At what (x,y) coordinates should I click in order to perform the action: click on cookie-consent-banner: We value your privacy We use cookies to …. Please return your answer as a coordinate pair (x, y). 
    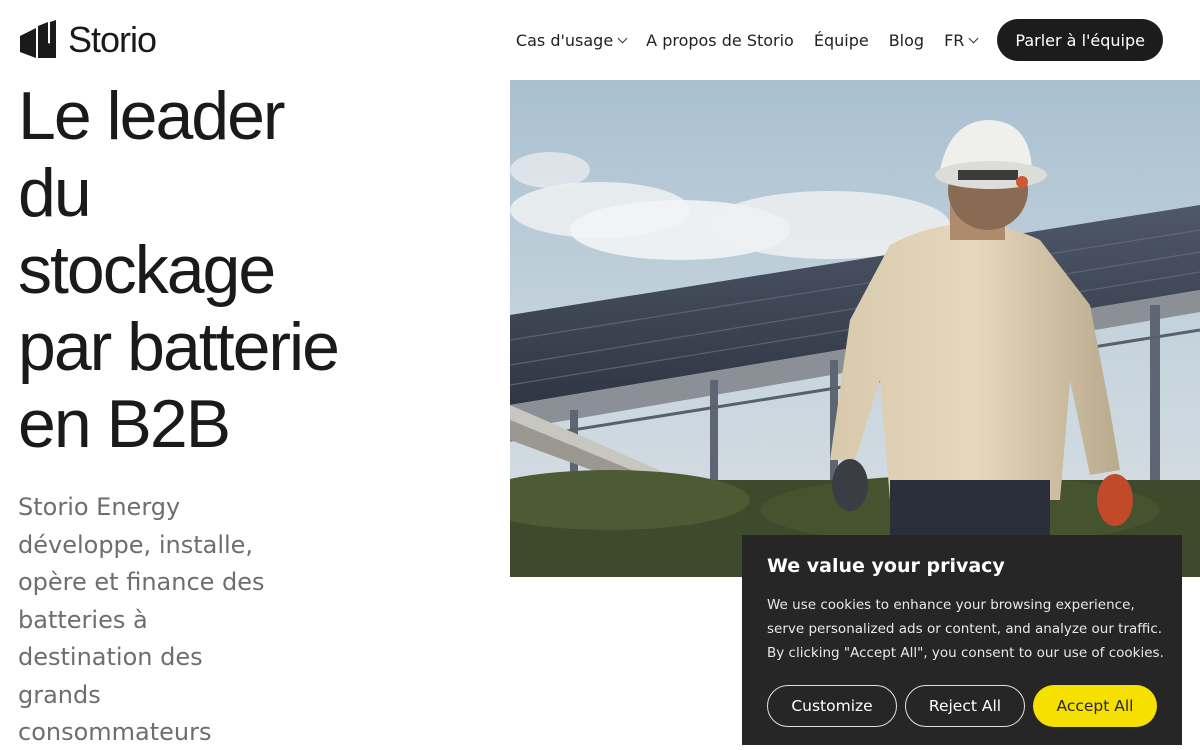
    Looking at the image, I should click on (962, 640).